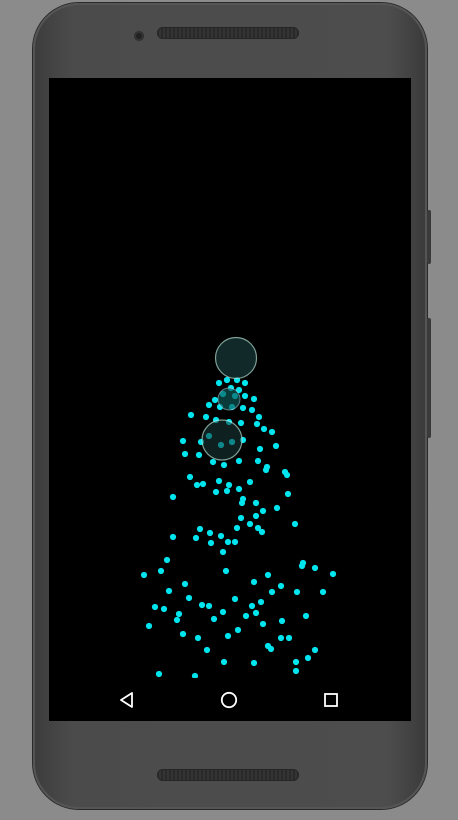  I want to click on navigation-bar, so click(230, 699).